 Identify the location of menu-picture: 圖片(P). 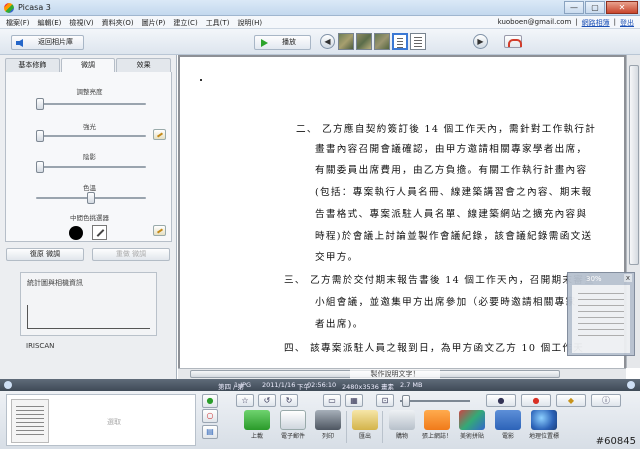
(154, 23).